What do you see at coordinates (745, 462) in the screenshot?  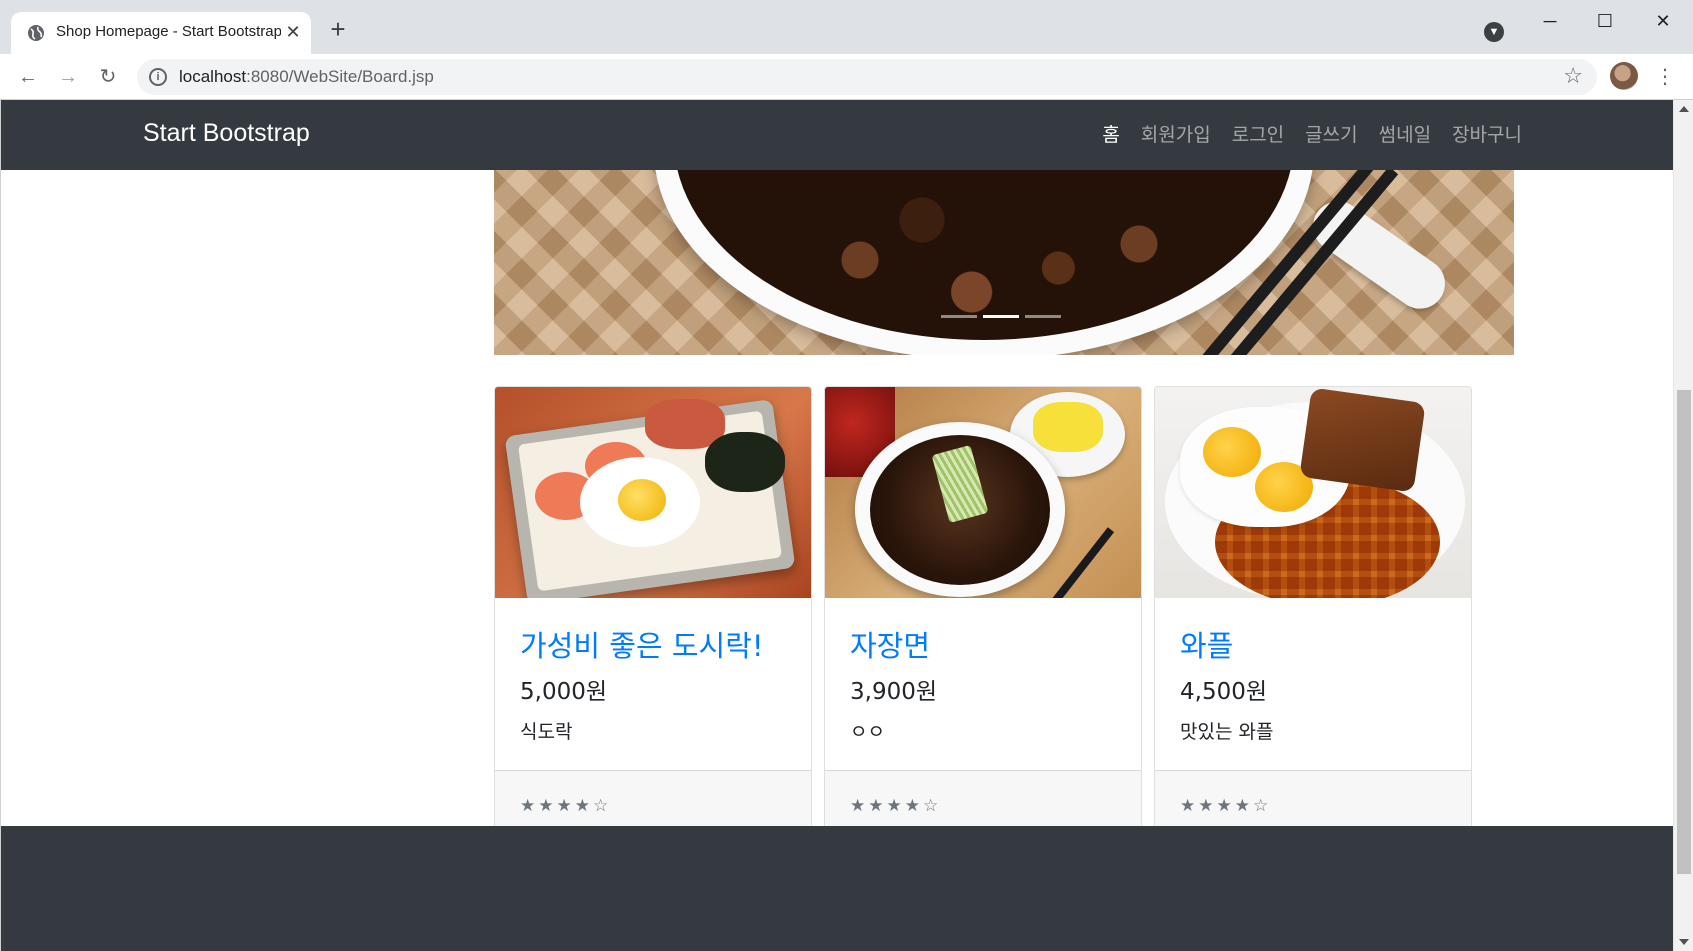 I see `seaweed-shape` at bounding box center [745, 462].